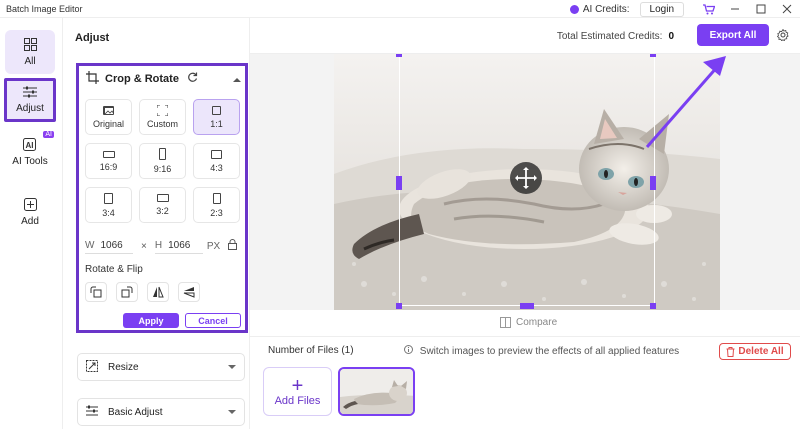  Describe the element at coordinates (158, 245) in the screenshot. I see `height-key: H` at that location.